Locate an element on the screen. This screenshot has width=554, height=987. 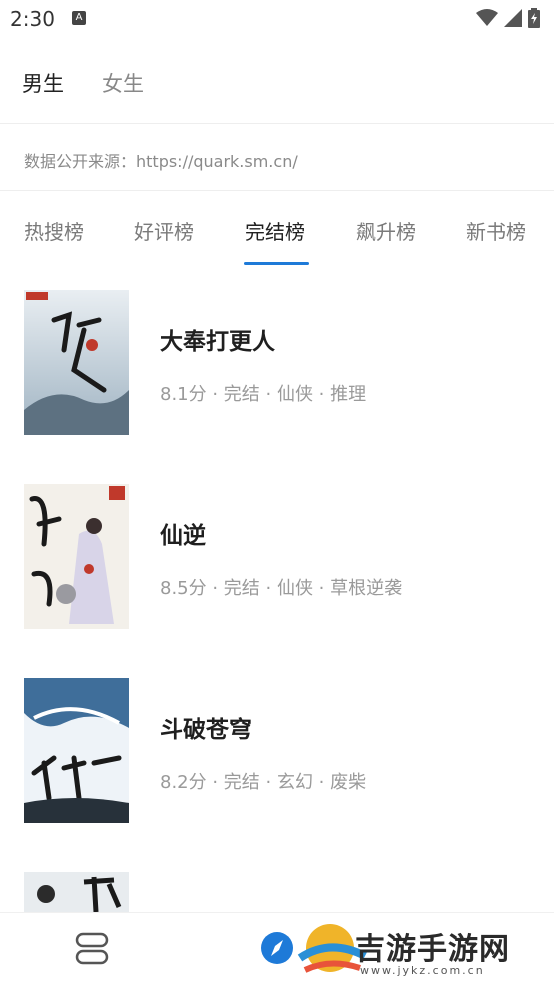
status-bar: 2:30 A is located at coordinates (277, 19).